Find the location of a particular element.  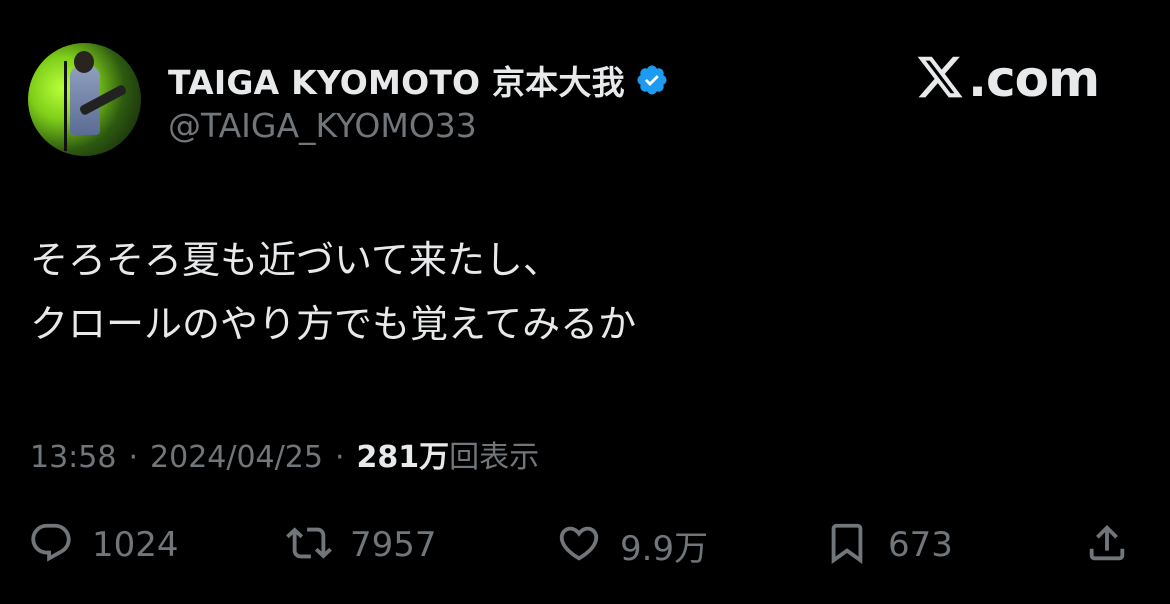

reply-icon is located at coordinates (51, 545).